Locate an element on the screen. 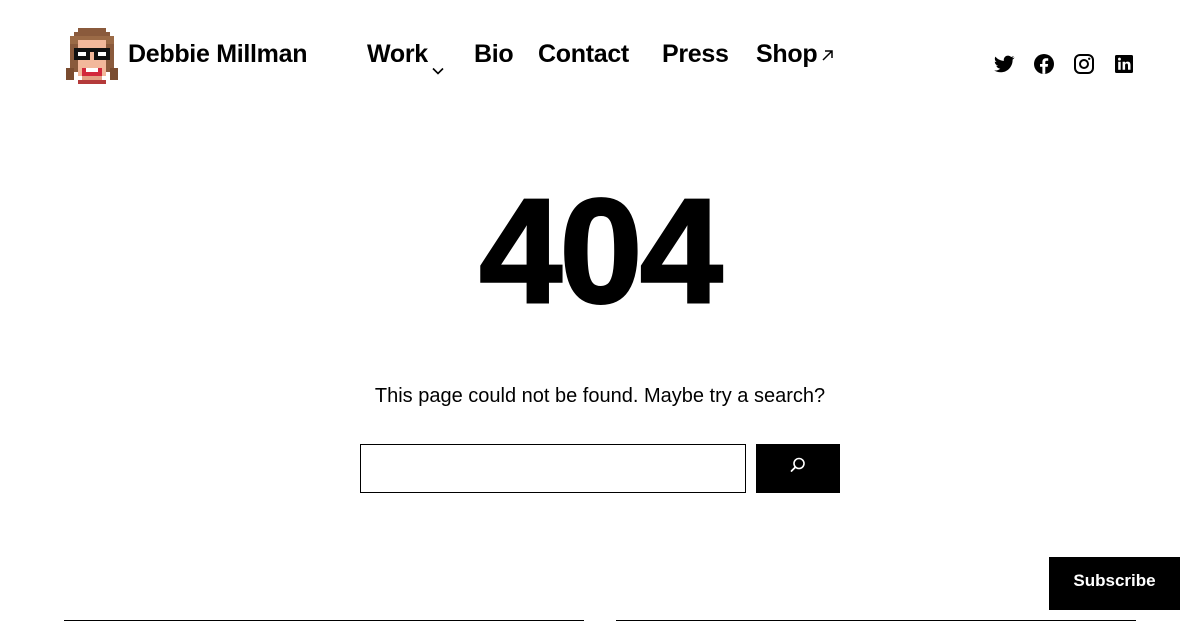 This screenshot has height=630, width=1200. twitter-icon is located at coordinates (1004, 64).